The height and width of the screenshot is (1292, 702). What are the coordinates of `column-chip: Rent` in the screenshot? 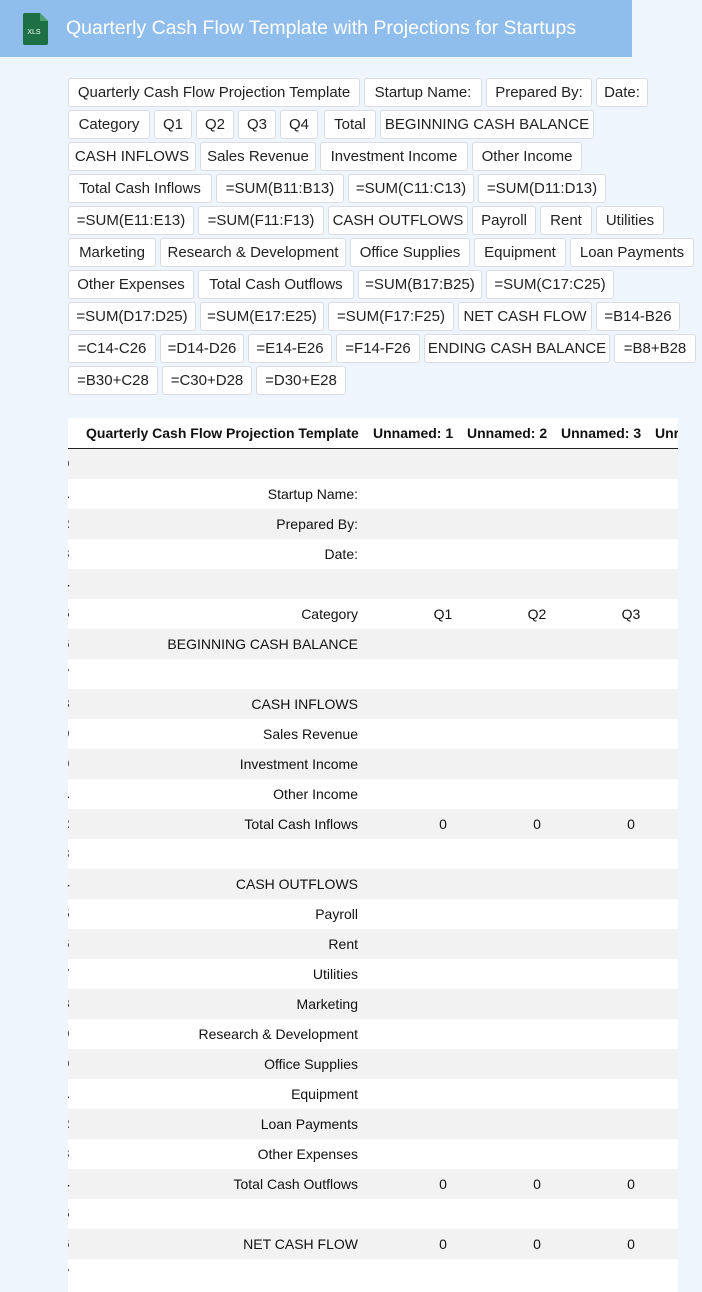 It's located at (566, 220).